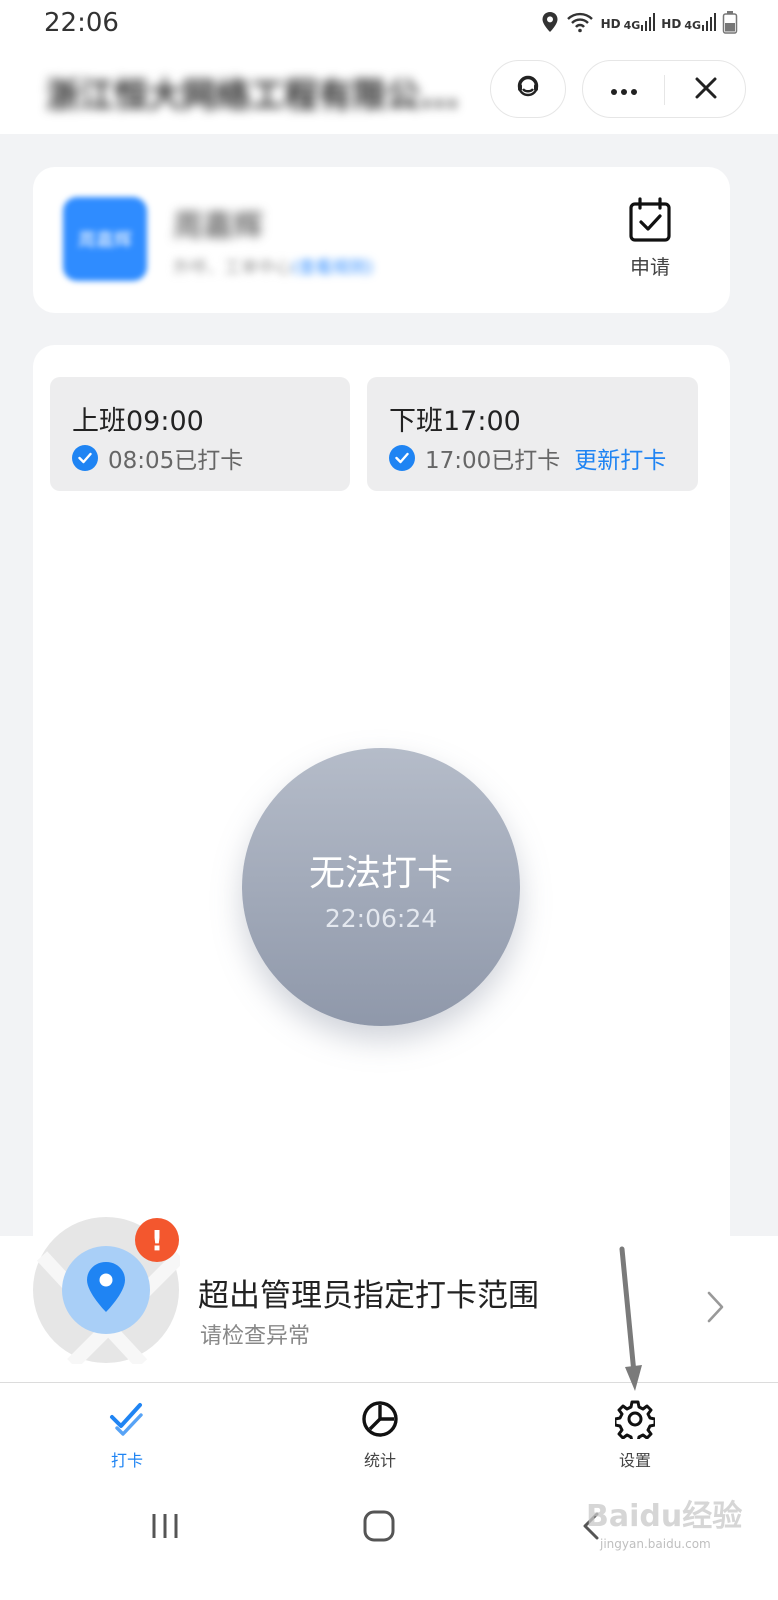 The height and width of the screenshot is (1600, 778). I want to click on tab-statistics: 统计, so click(380, 1435).